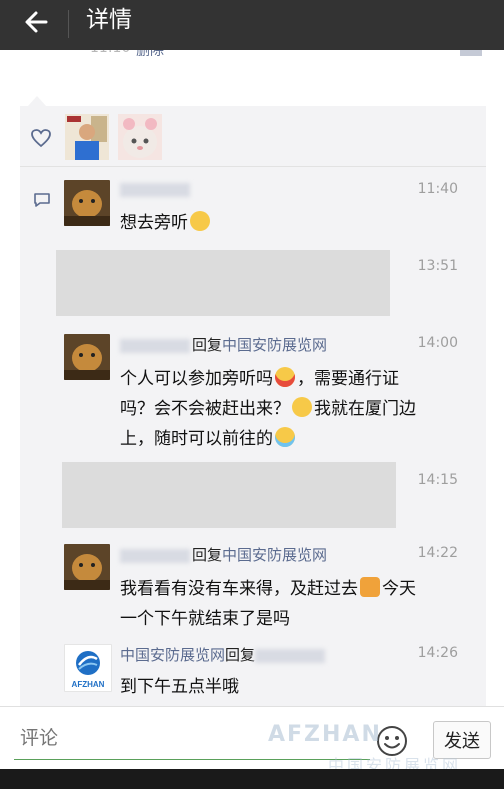  What do you see at coordinates (437, 553) in the screenshot?
I see `comment-time: 14:22` at bounding box center [437, 553].